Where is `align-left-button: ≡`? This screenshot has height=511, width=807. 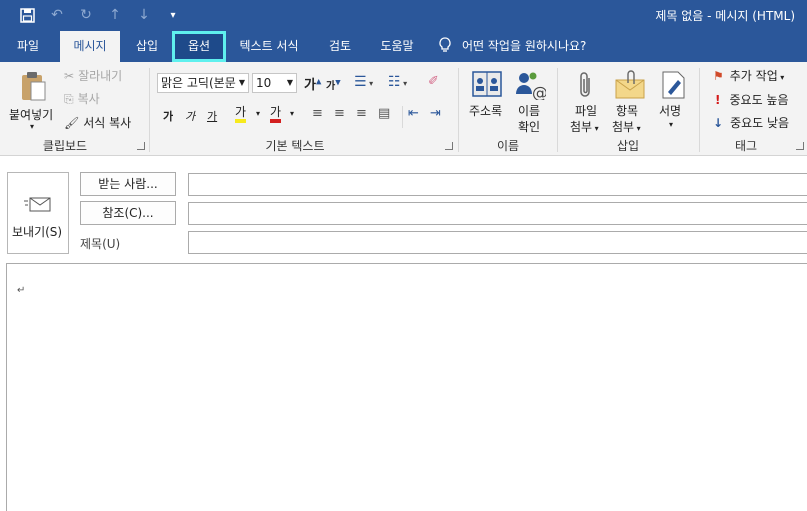 align-left-button: ≡ is located at coordinates (317, 113).